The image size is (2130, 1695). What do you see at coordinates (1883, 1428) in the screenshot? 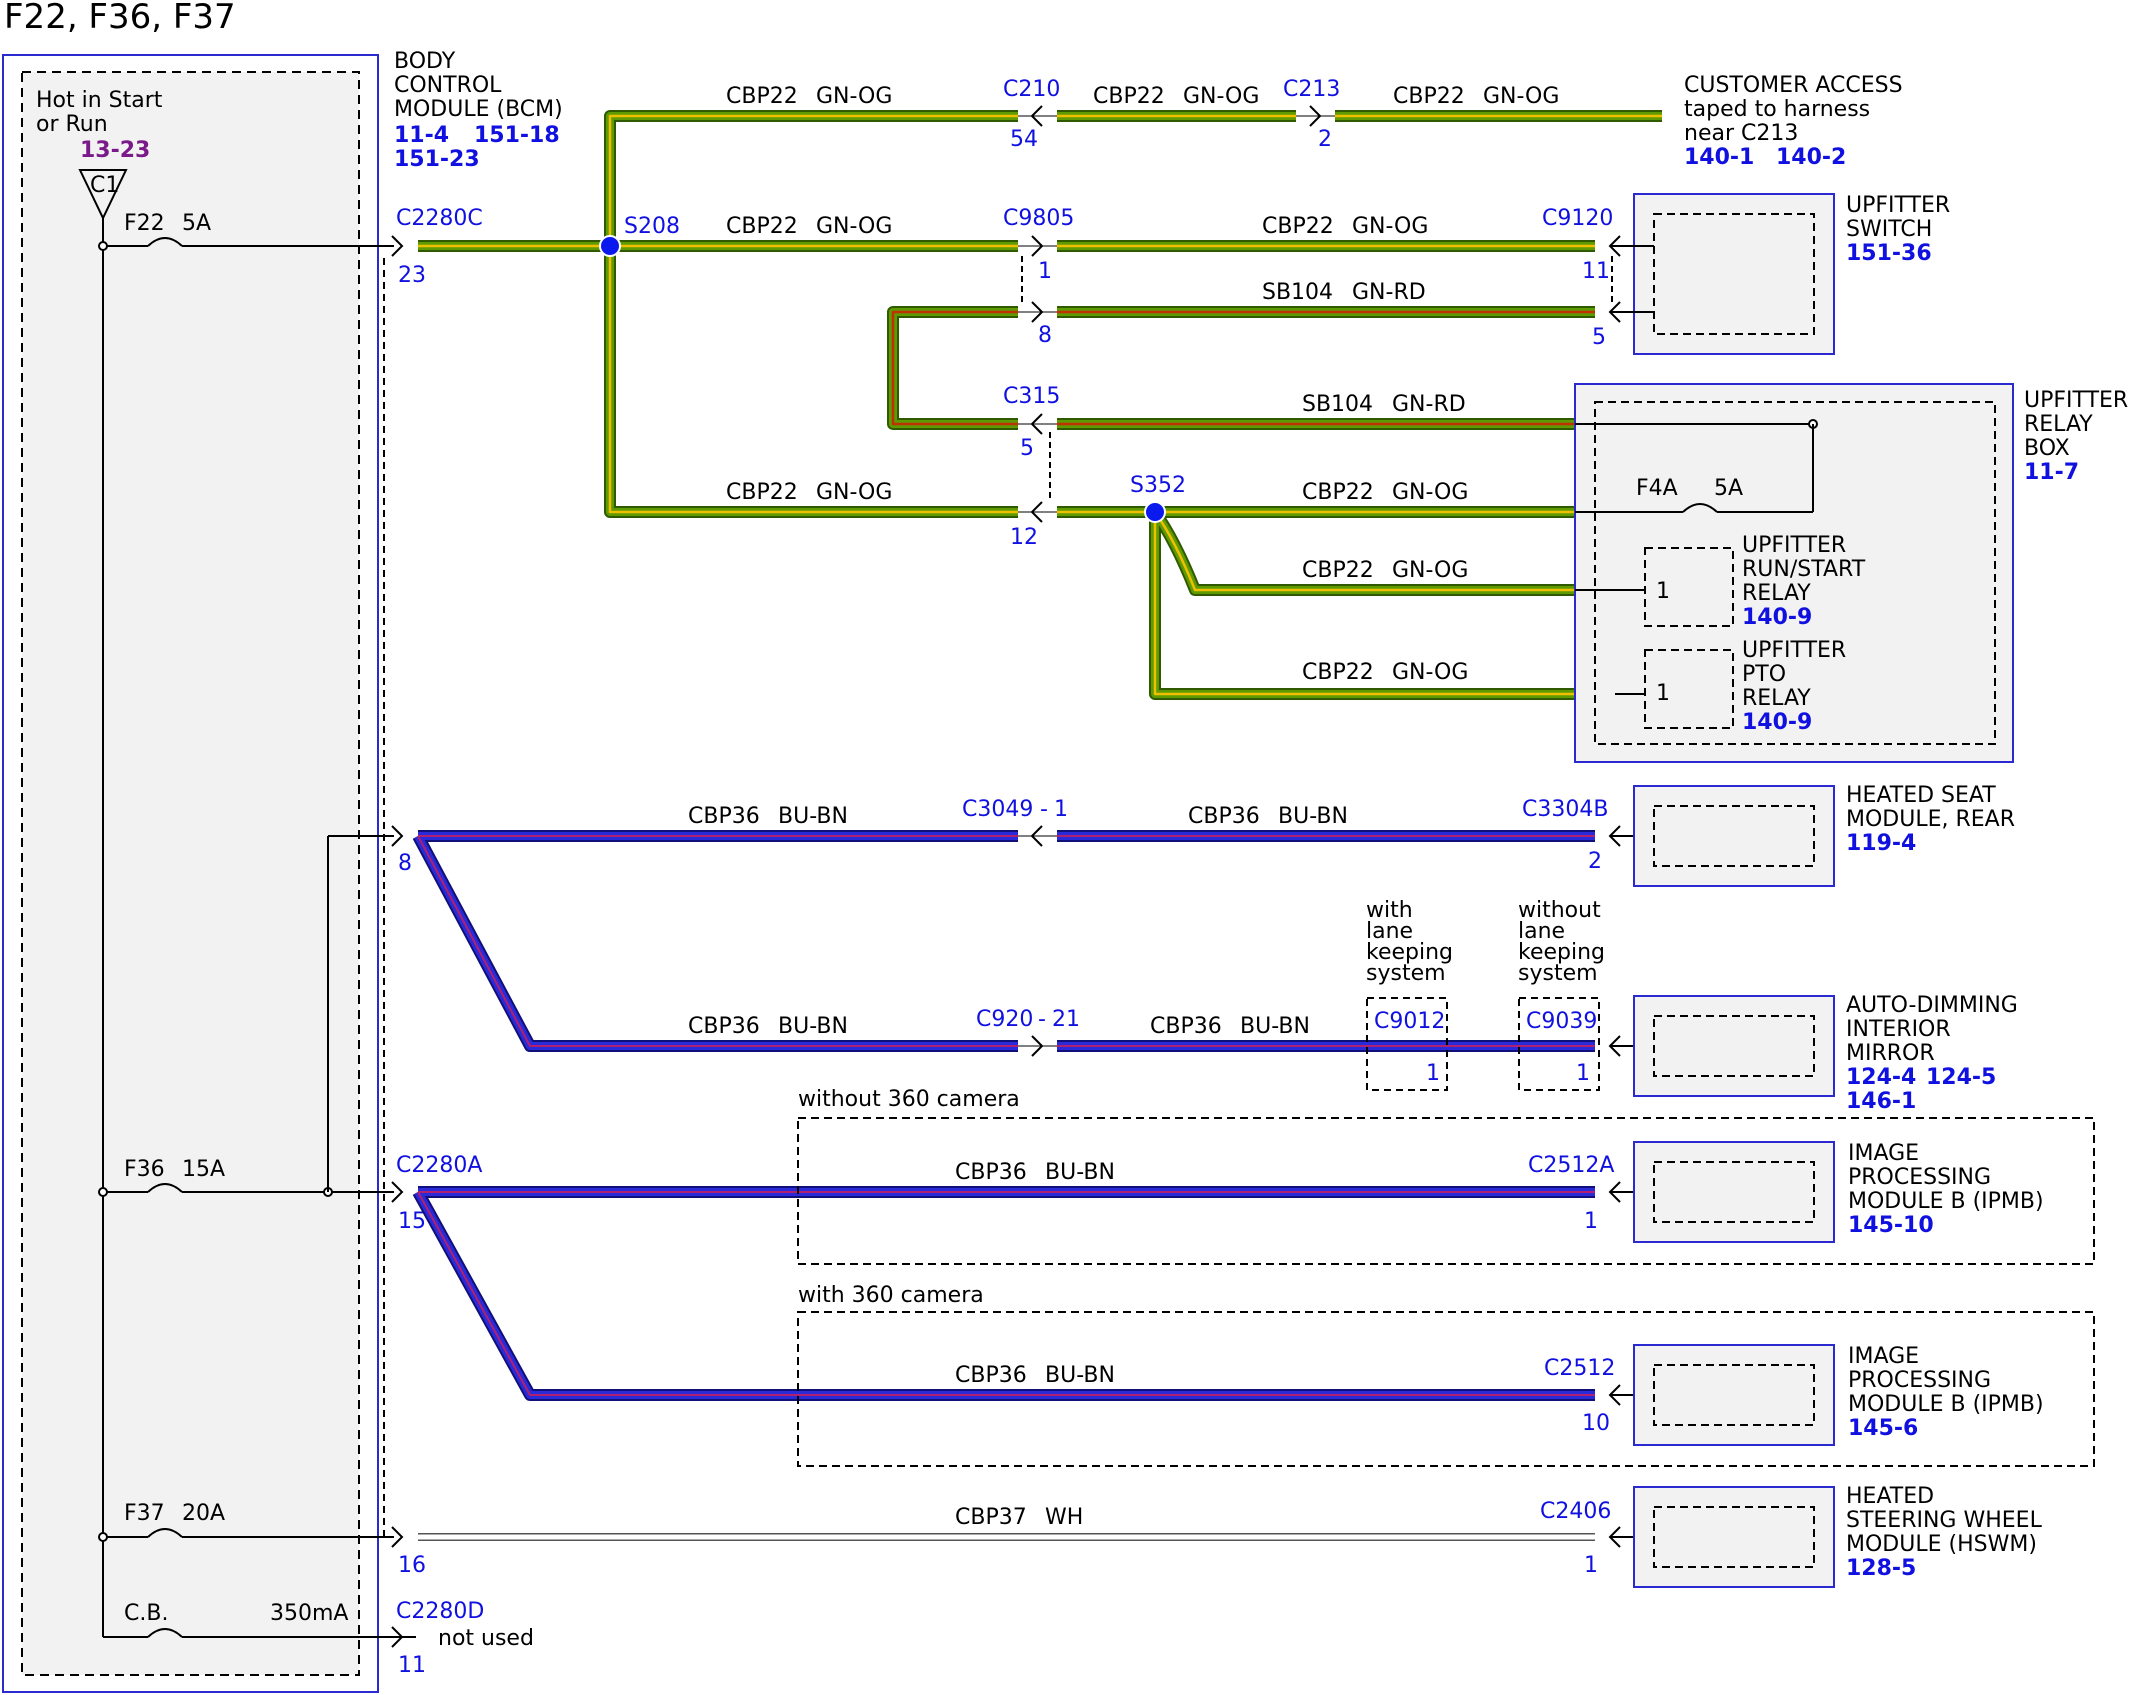
I see `ipmb-b-ref: 145-6` at bounding box center [1883, 1428].